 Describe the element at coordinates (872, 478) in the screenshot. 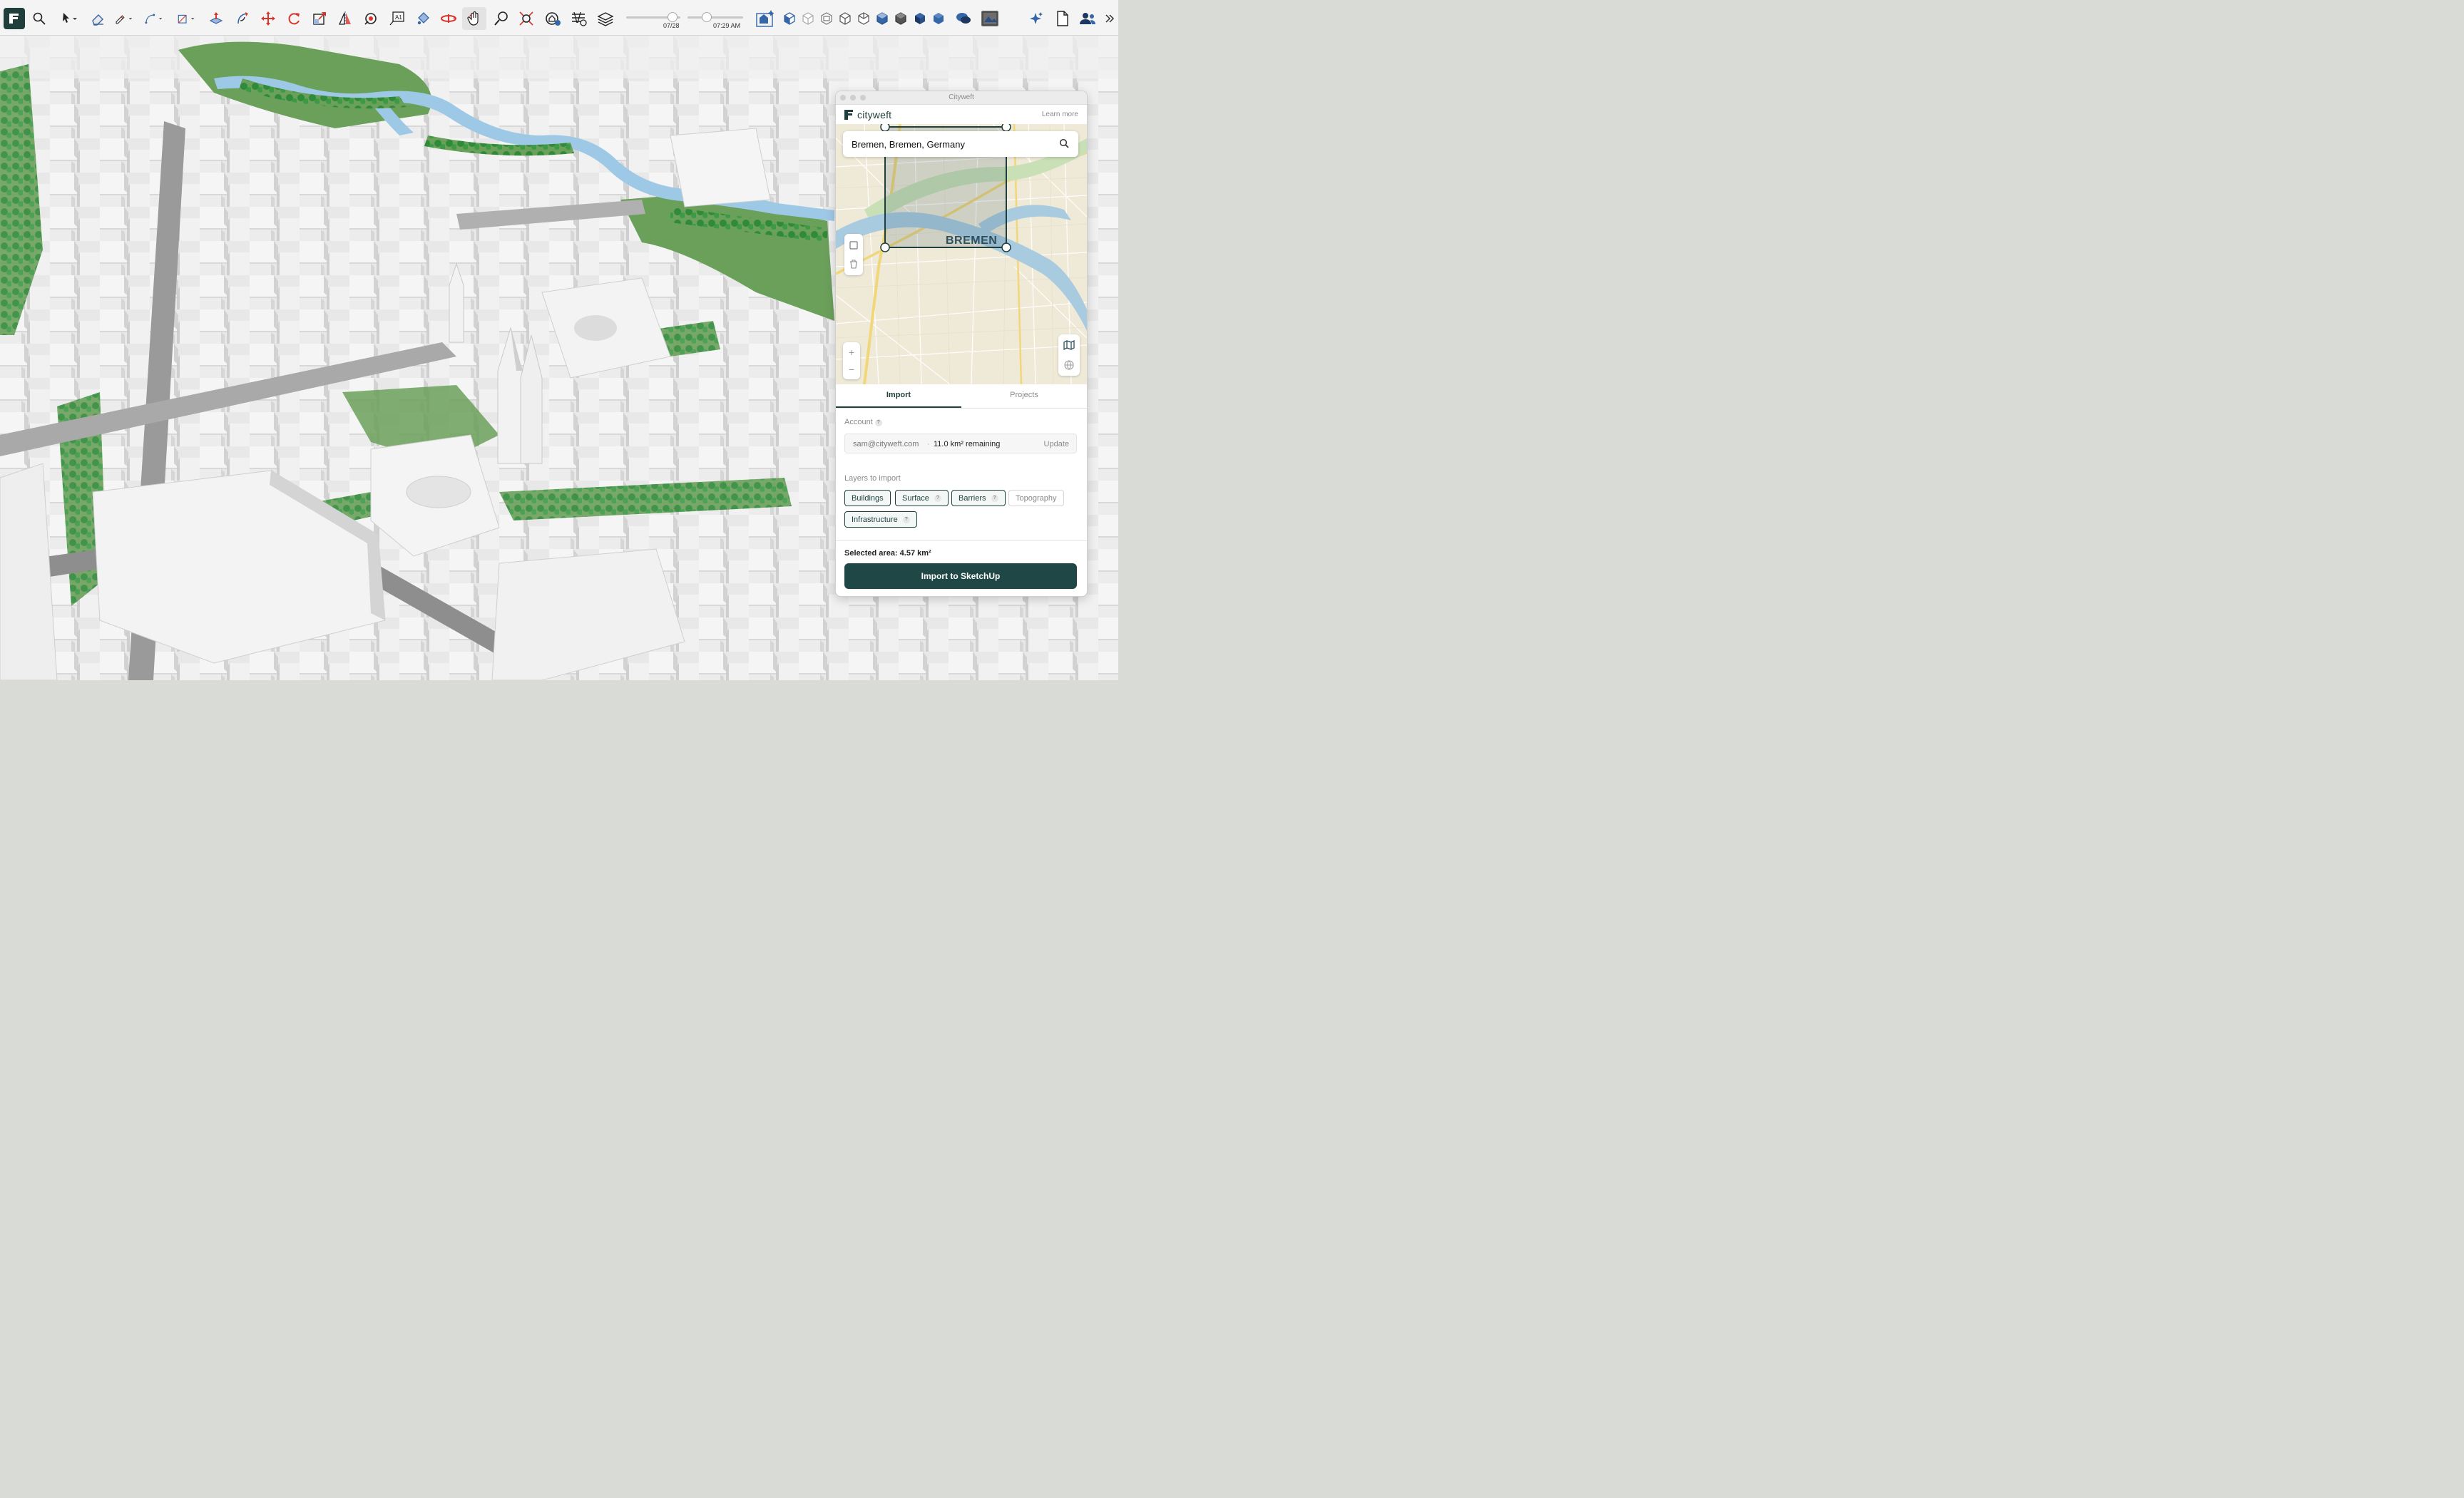

I see `layers-section-label: Layers to import` at that location.